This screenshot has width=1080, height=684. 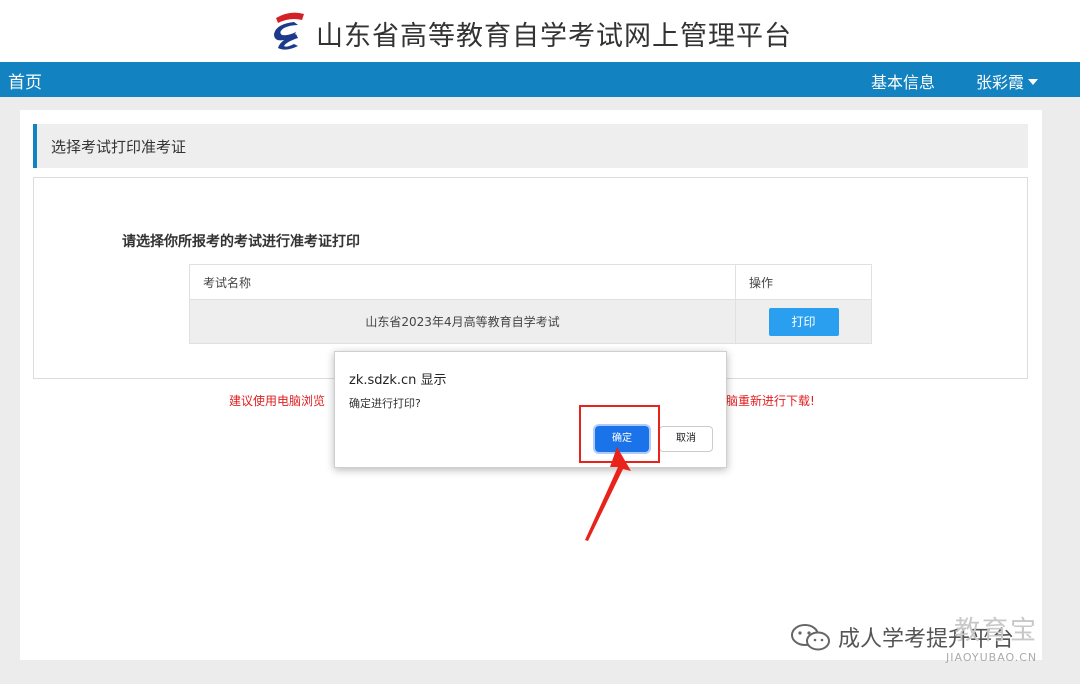 What do you see at coordinates (241, 242) in the screenshot?
I see `instruction-text: 请选择你所报考的考试进行准考证打印` at bounding box center [241, 242].